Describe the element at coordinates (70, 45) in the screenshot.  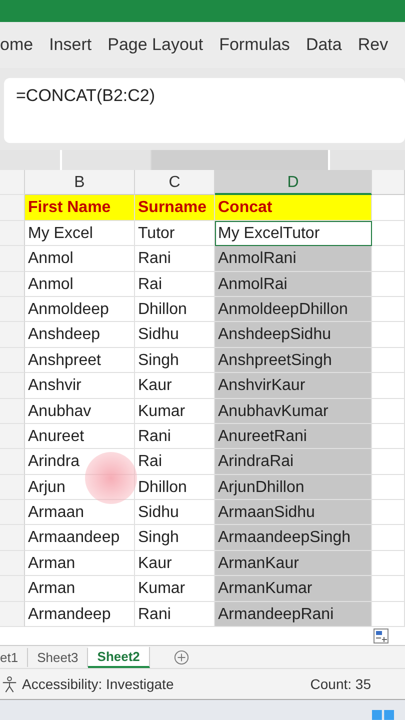
I see `ribbon-tab: Insert` at that location.